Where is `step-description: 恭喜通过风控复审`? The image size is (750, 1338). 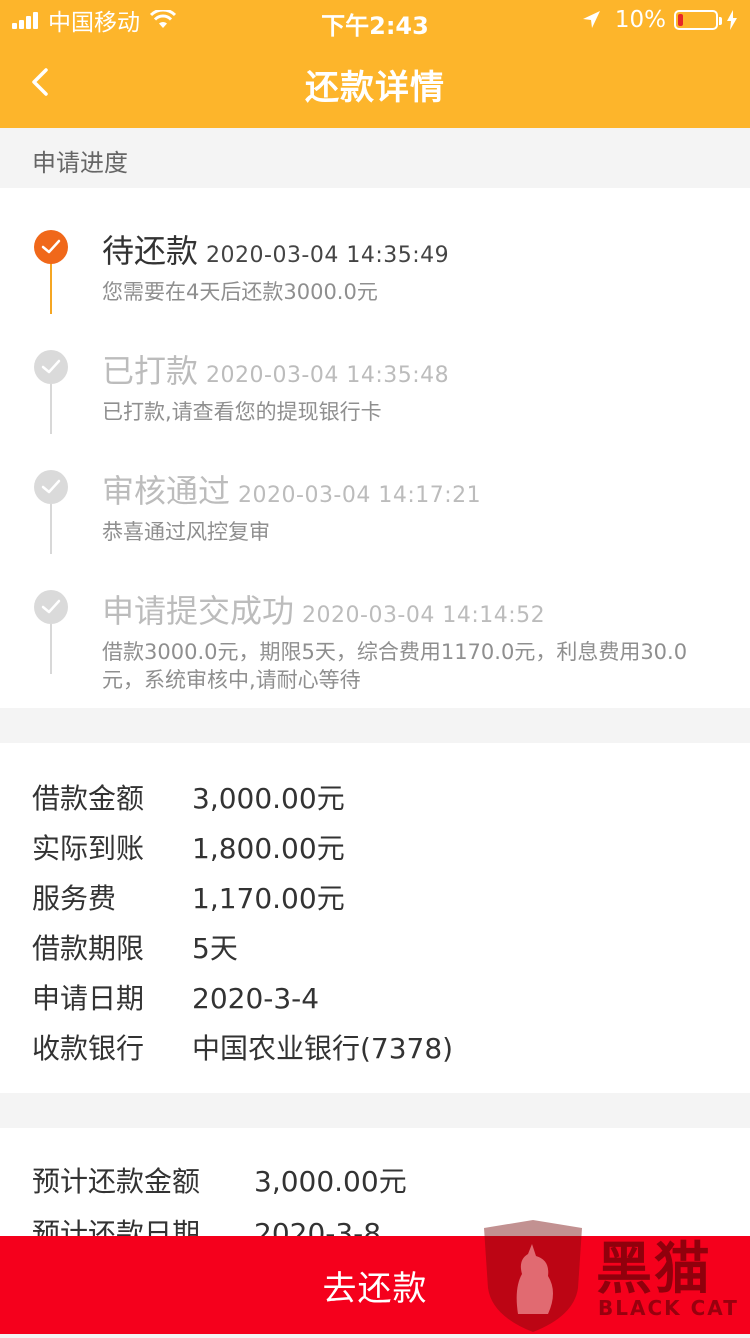
step-description: 恭喜通过风控复审 is located at coordinates (186, 532).